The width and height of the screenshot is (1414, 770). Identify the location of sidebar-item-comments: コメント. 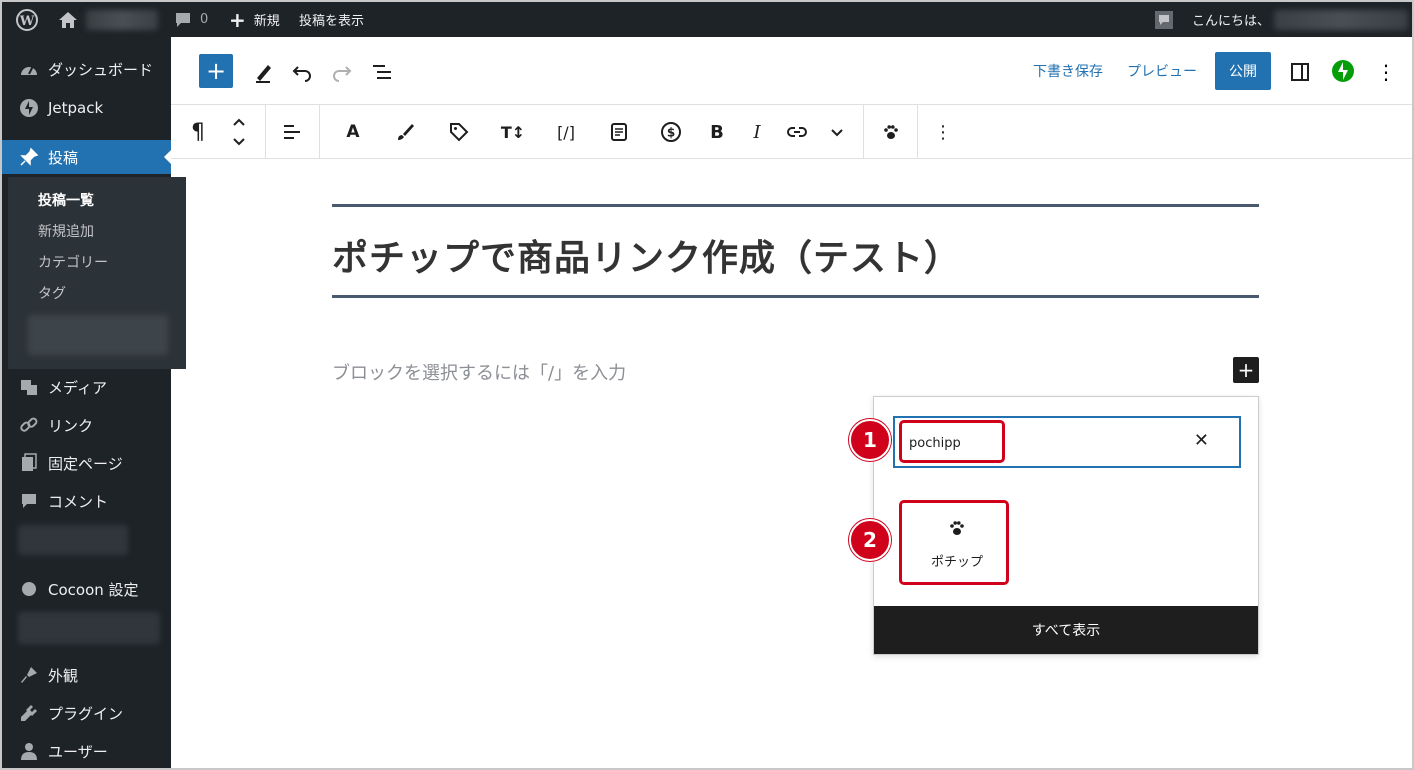
(86, 501).